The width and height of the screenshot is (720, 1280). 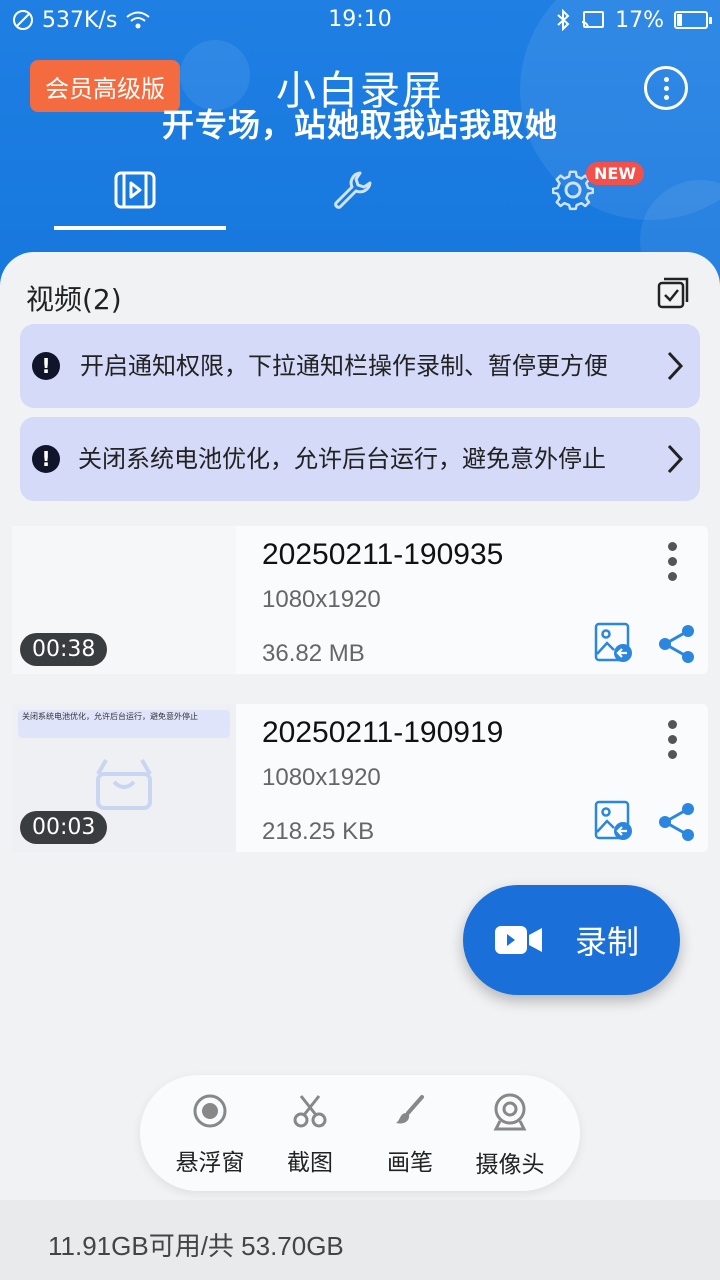 I want to click on video-thumbnail: 关闭系统电池优化，允许后台运行，避免意外停止 00:03, so click(x=124, y=778).